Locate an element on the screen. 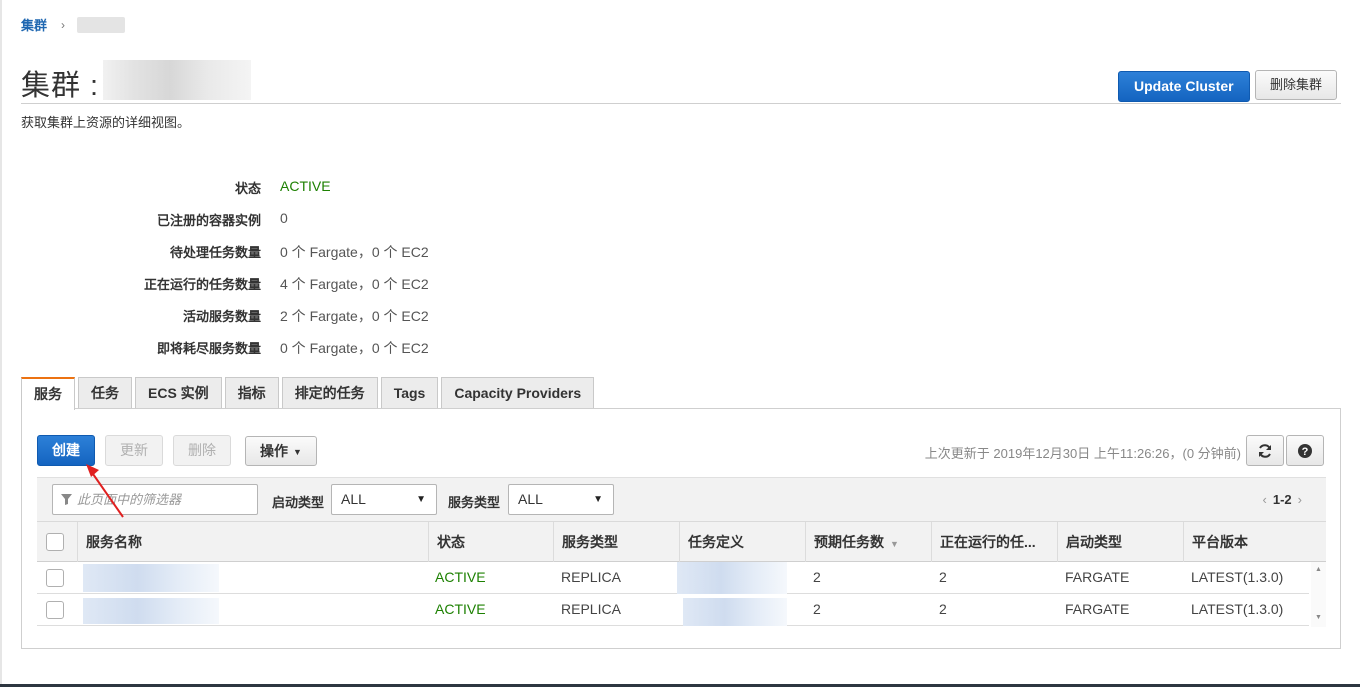 The width and height of the screenshot is (1360, 687). scroll-down-icon: ▼ is located at coordinates (1318, 617).